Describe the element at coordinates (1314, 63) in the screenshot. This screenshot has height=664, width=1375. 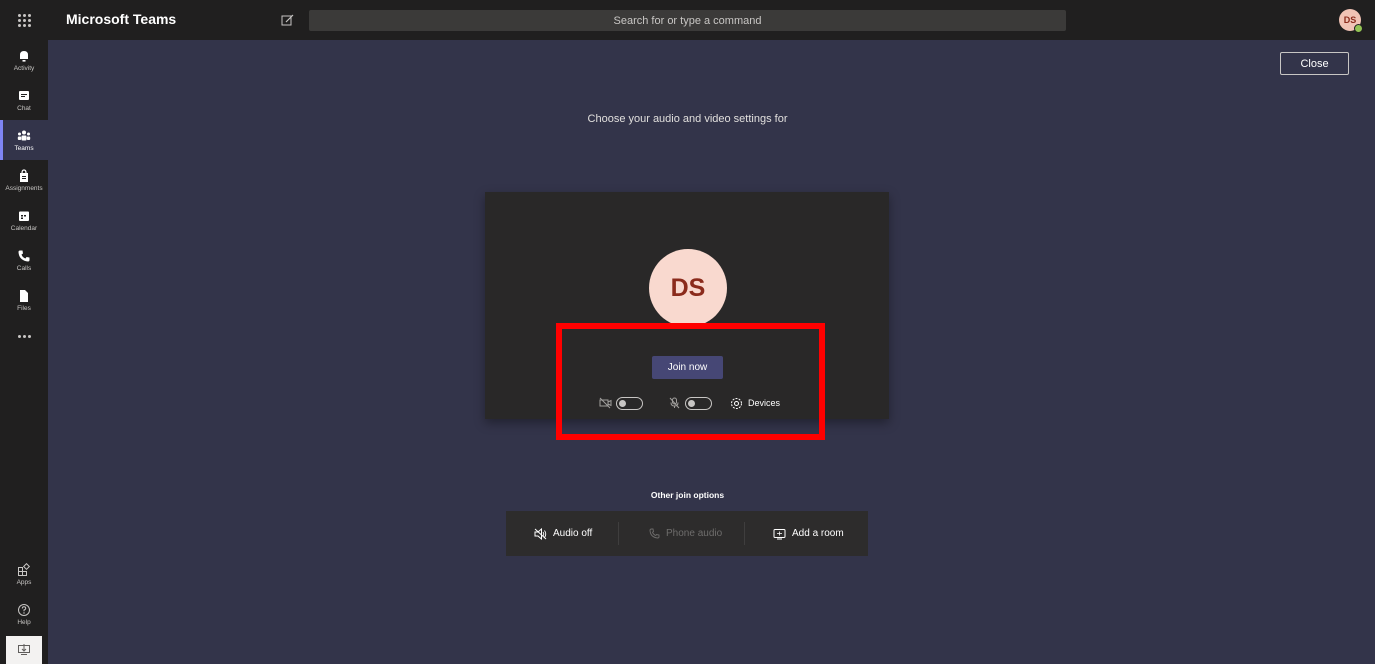
I see `close-button: Close` at that location.